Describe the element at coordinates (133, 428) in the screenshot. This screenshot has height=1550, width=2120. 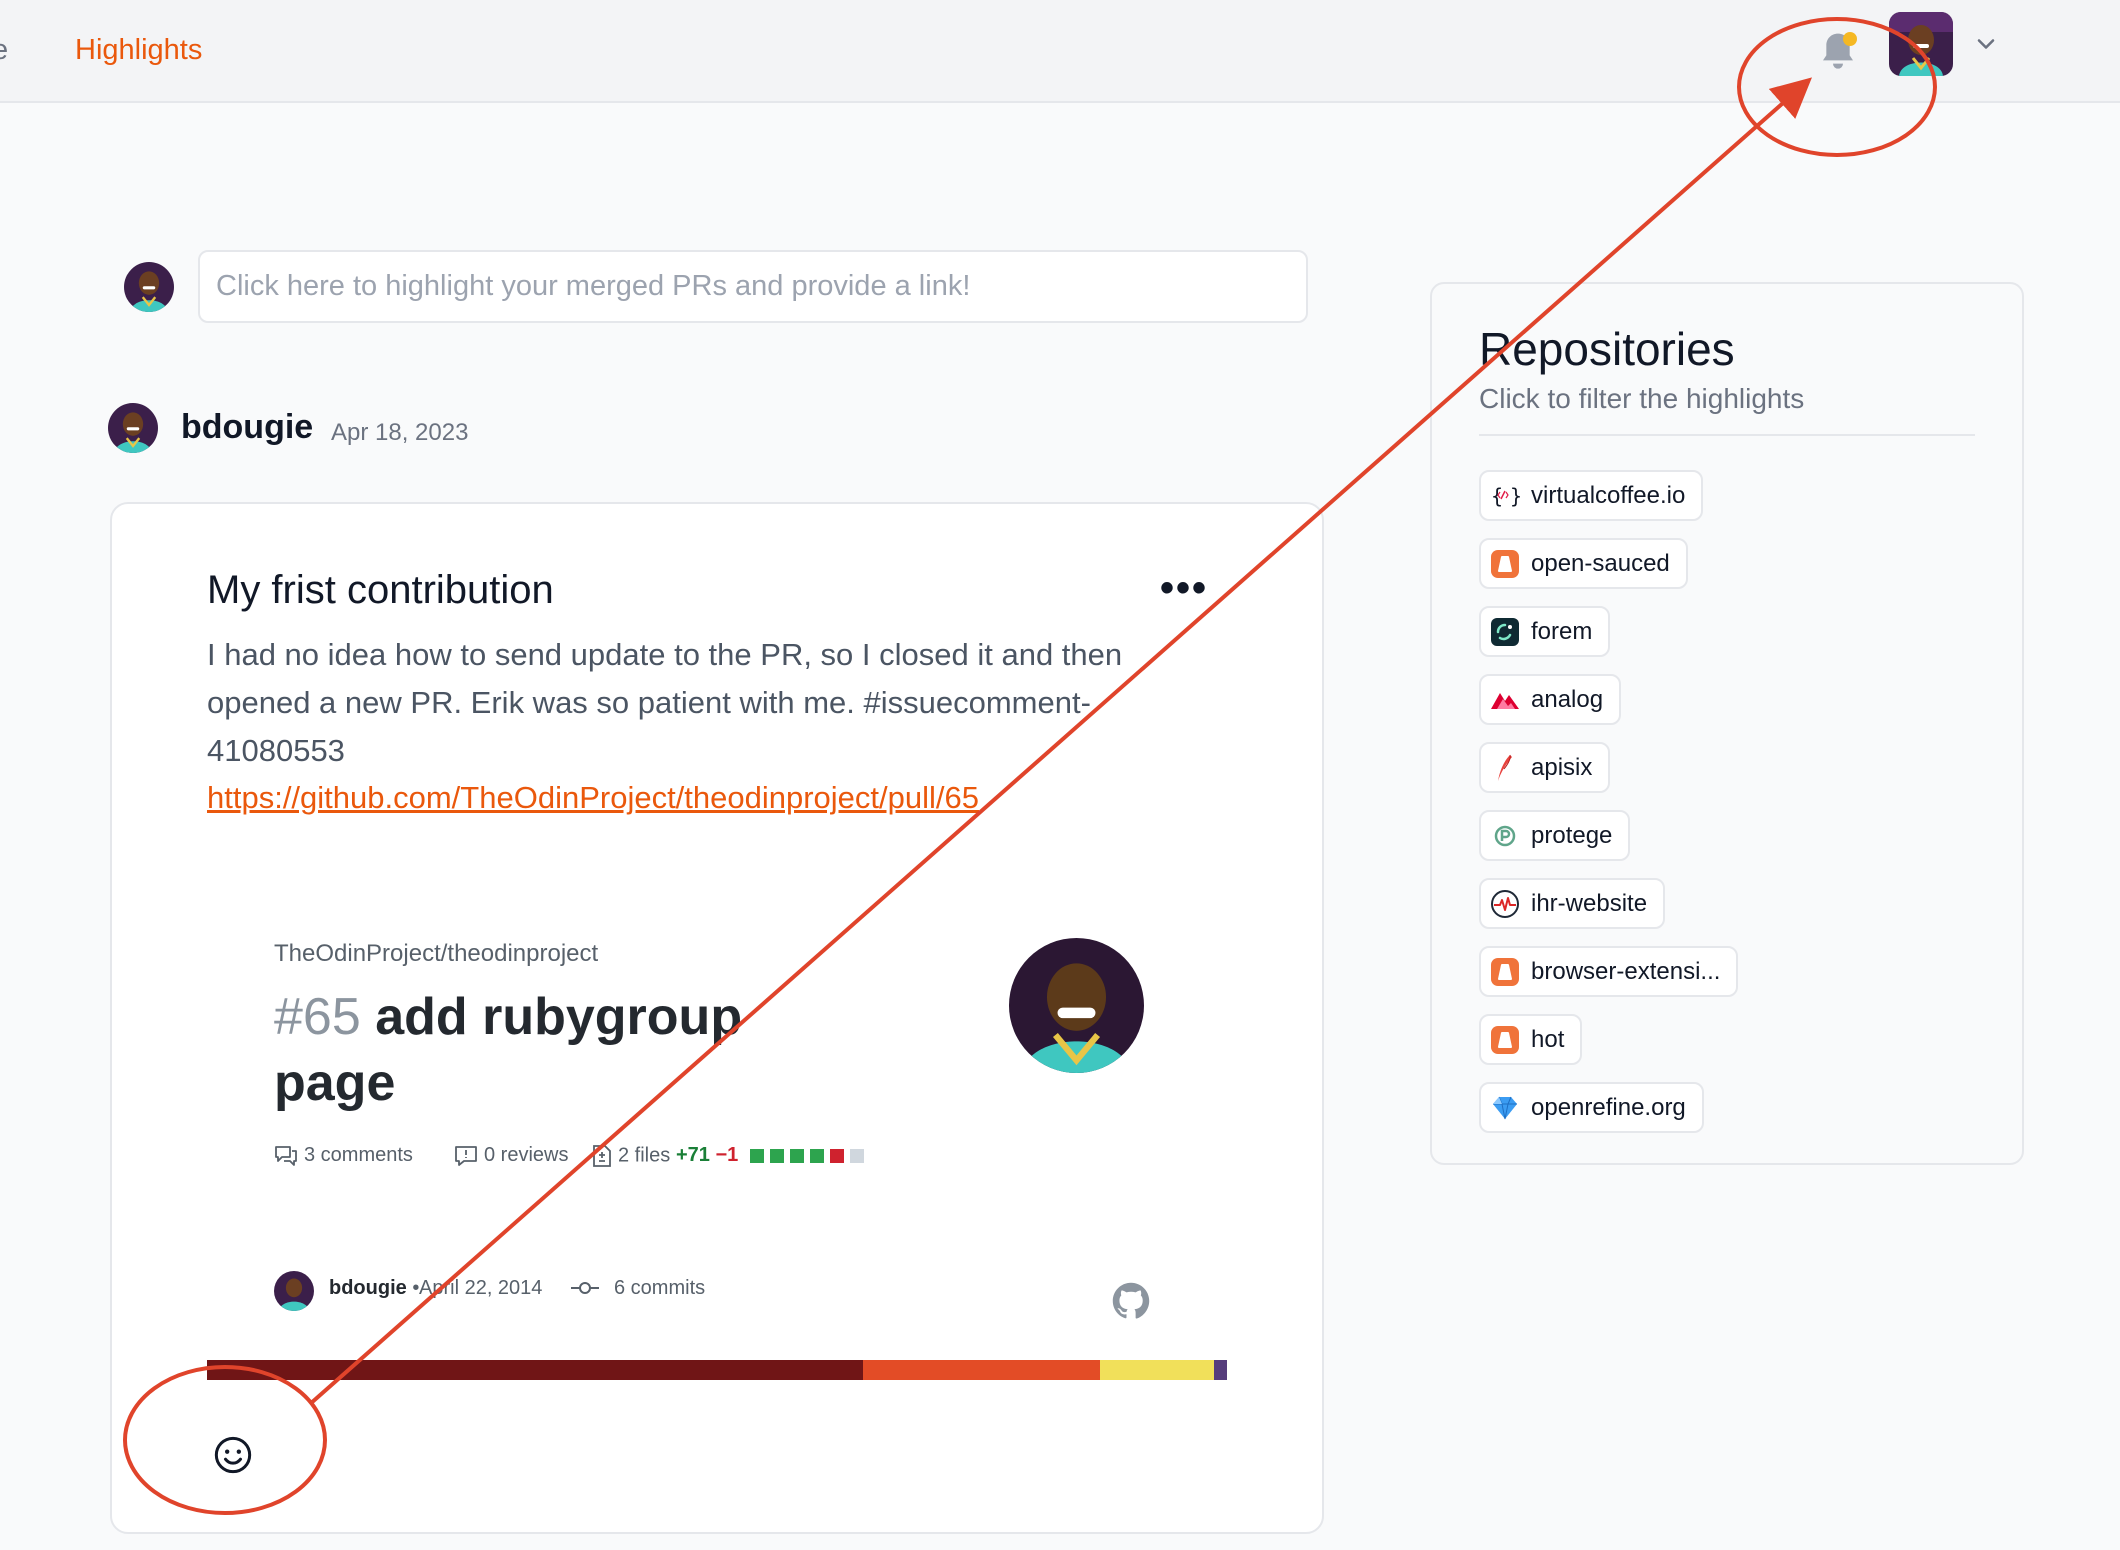
I see `post-author-avatar` at that location.